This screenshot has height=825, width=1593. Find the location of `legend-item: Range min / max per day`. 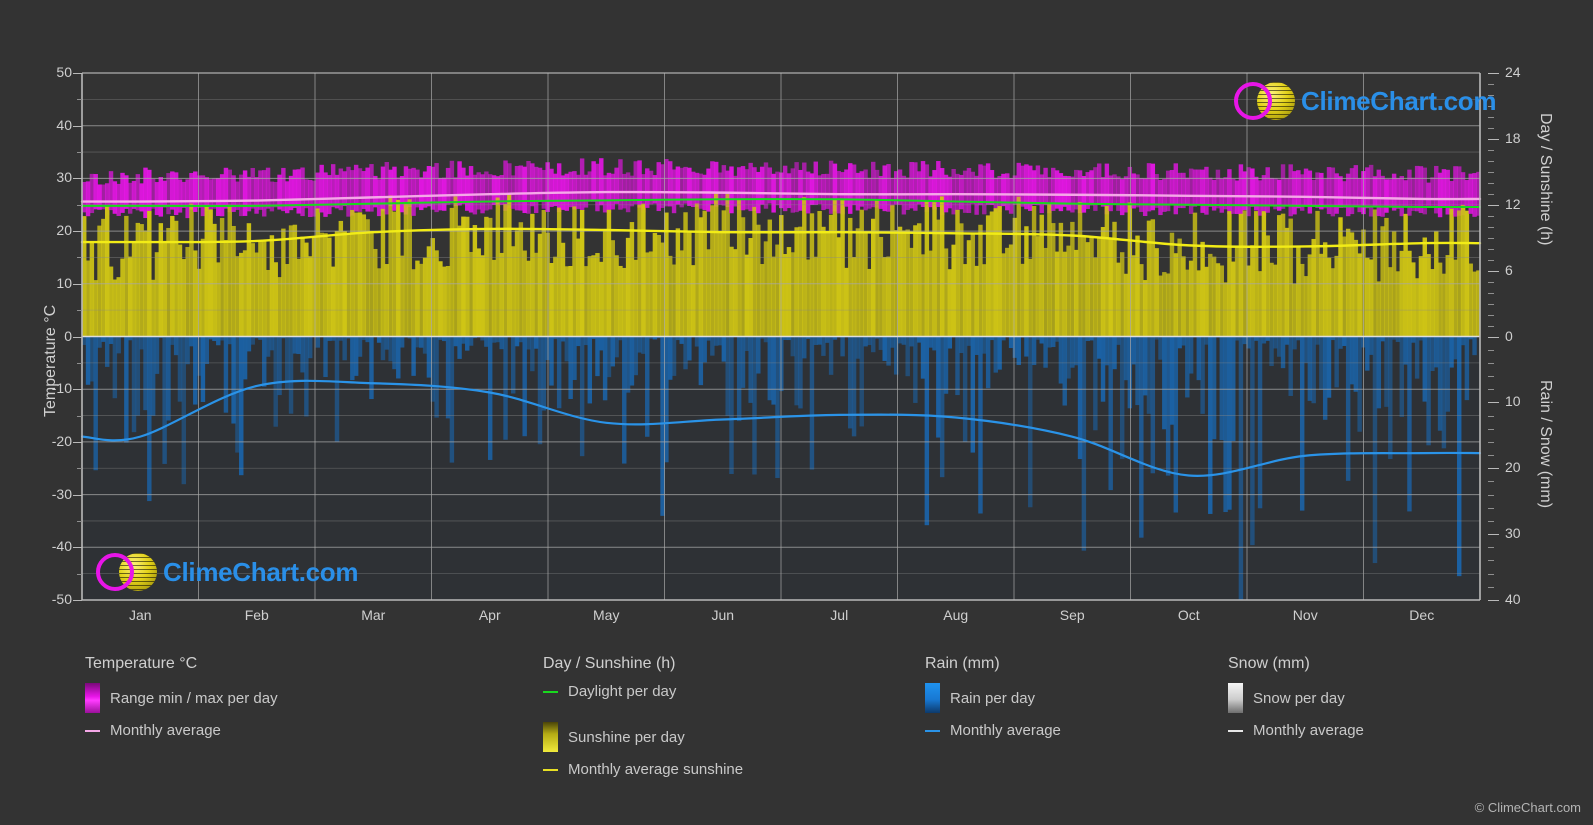

legend-item: Range min / max per day is located at coordinates (181, 698).